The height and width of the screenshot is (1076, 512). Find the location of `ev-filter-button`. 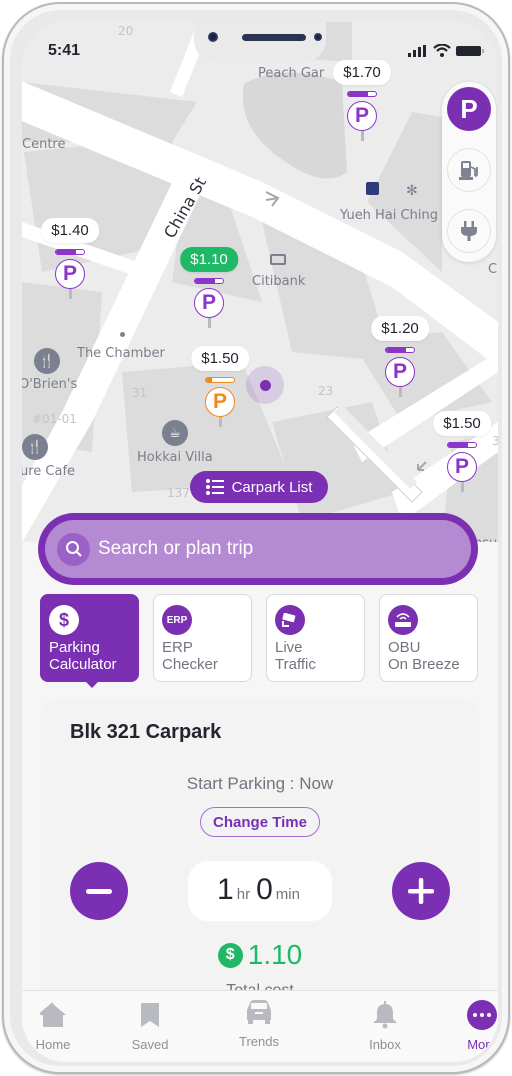

ev-filter-button is located at coordinates (469, 231).